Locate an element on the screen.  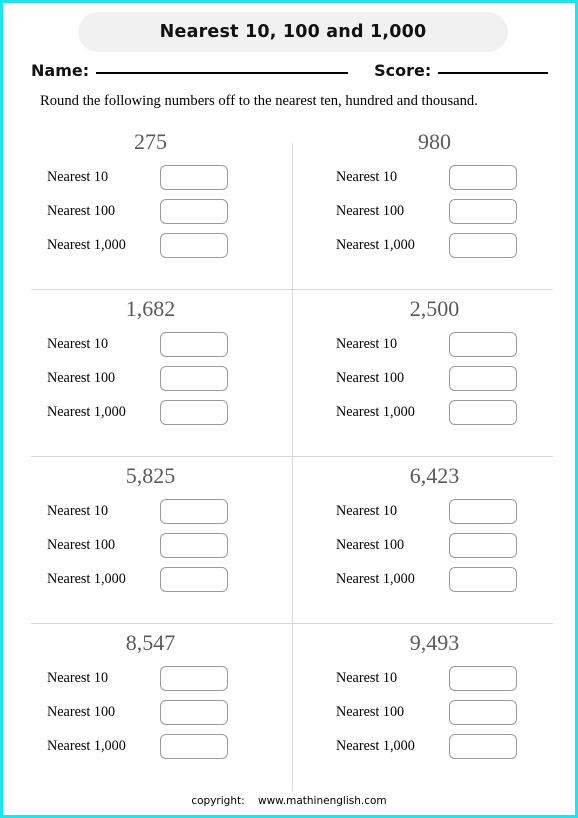
exercise-number: 2,500 is located at coordinates (434, 308).